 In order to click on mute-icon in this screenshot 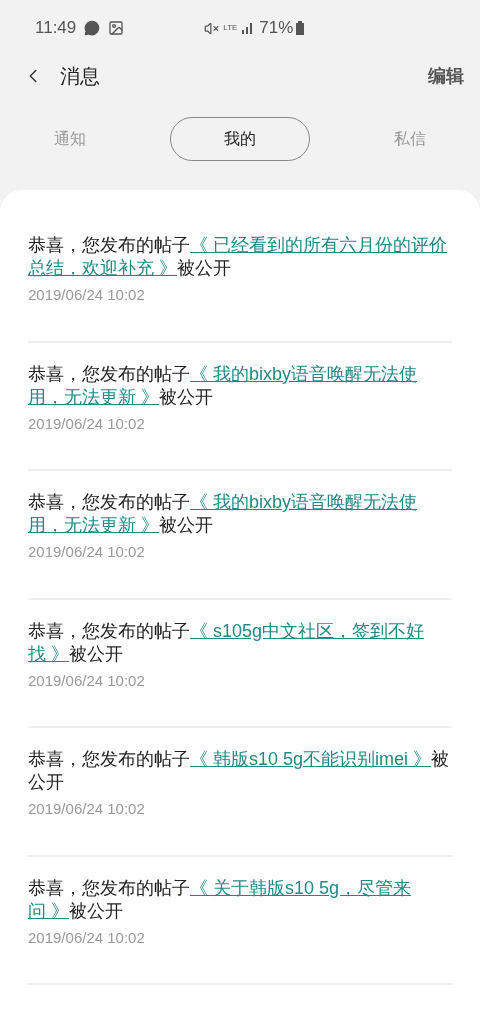, I will do `click(212, 28)`.